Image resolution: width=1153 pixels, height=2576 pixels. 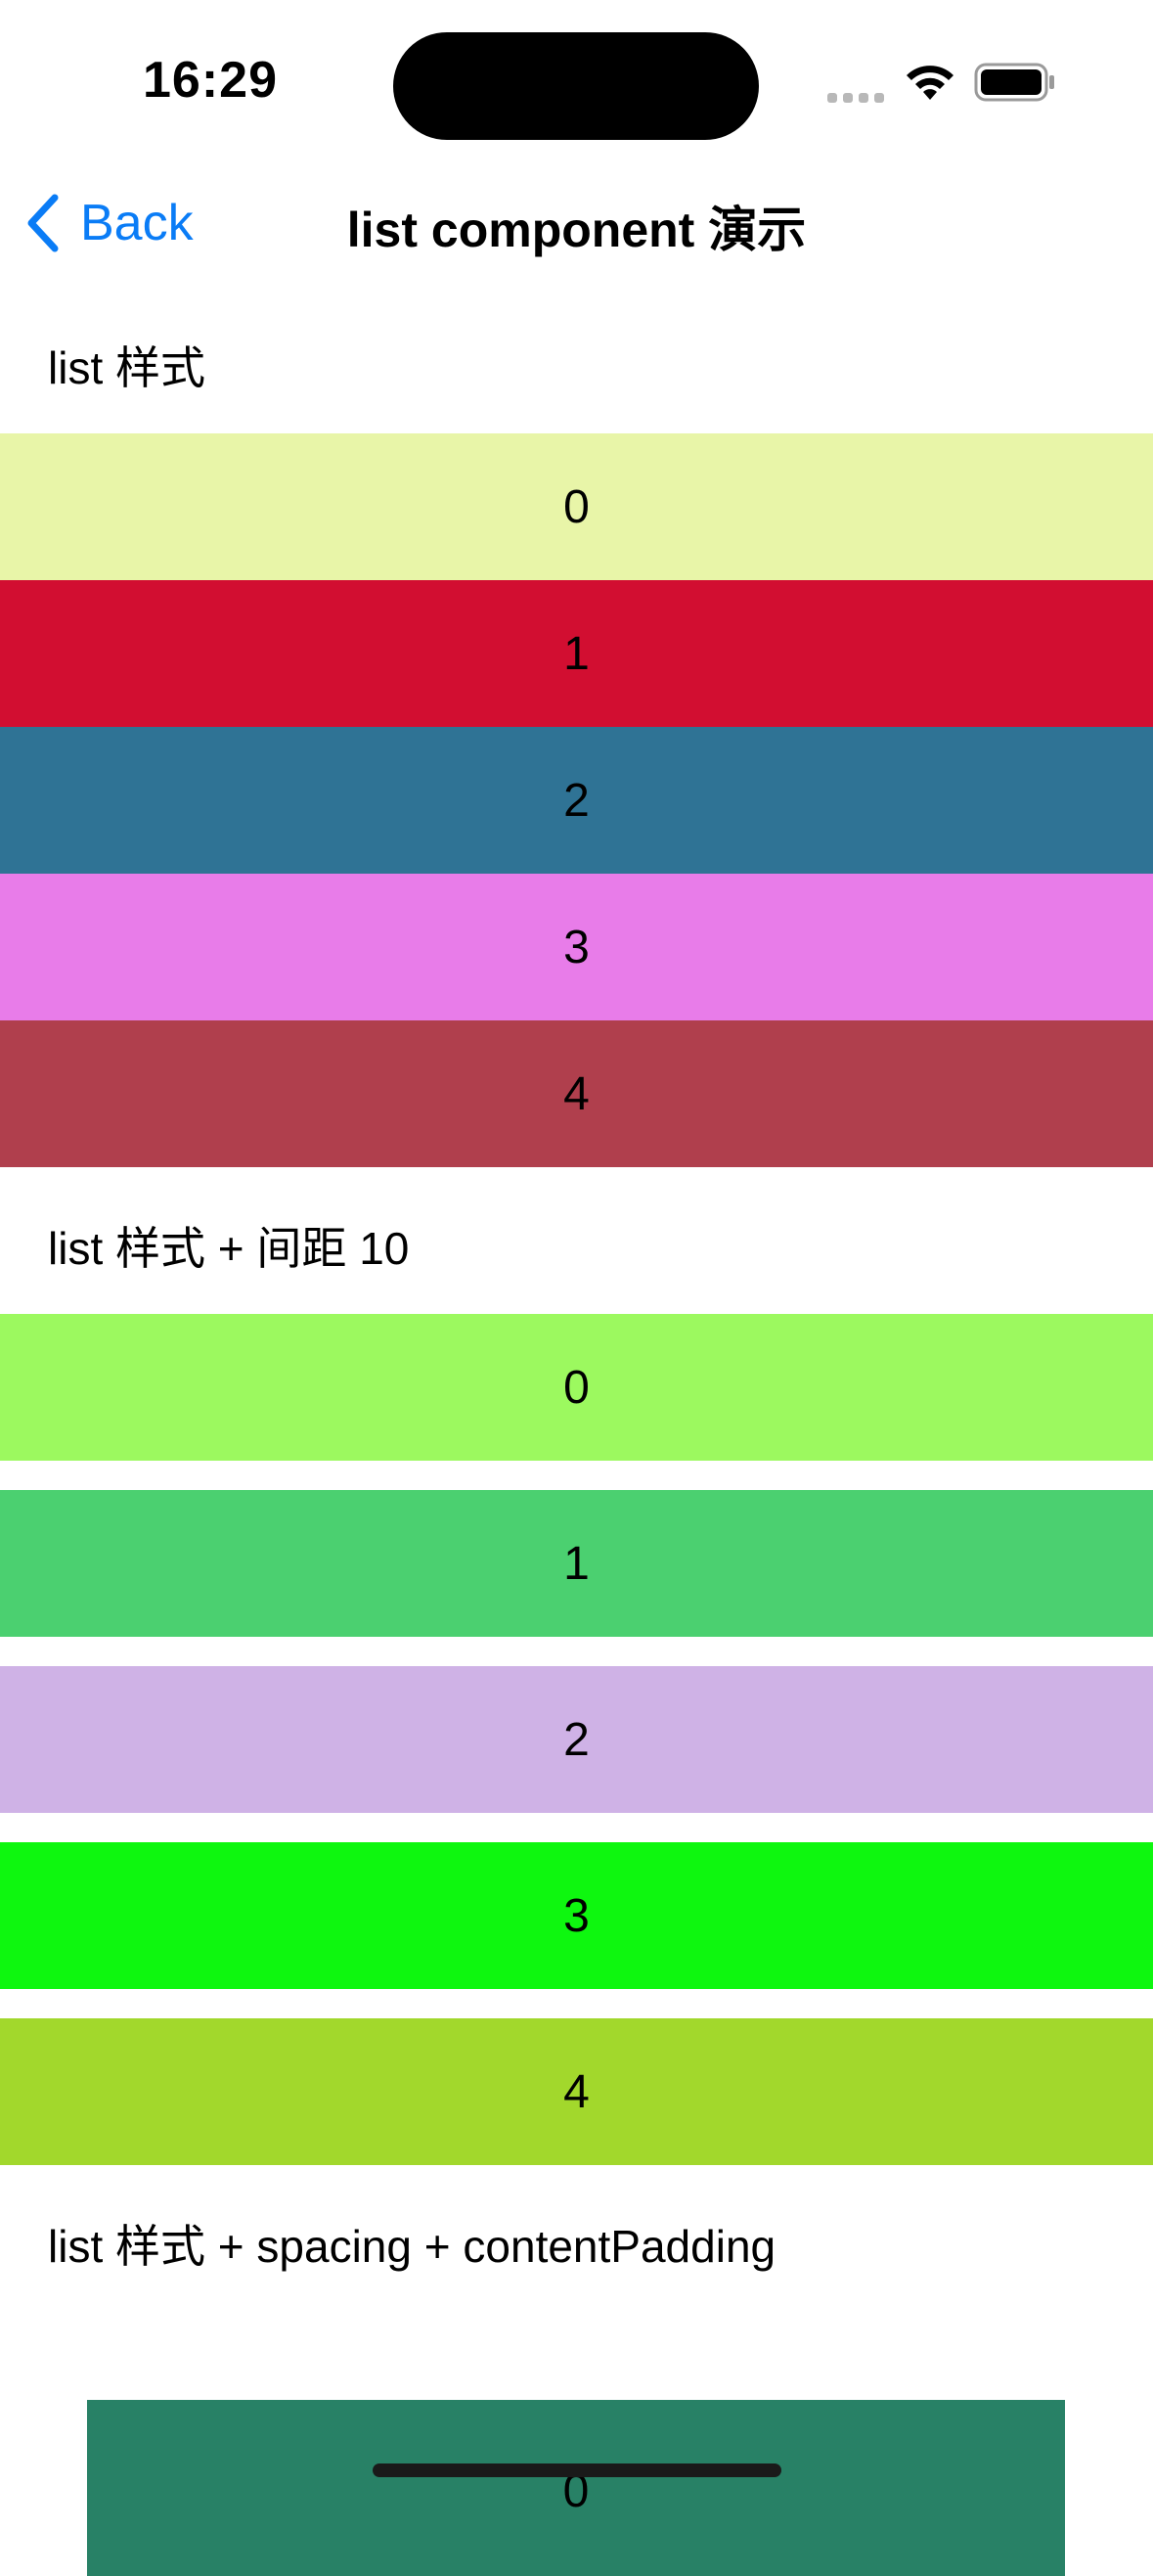 I want to click on status-time: 16:29, so click(x=210, y=80).